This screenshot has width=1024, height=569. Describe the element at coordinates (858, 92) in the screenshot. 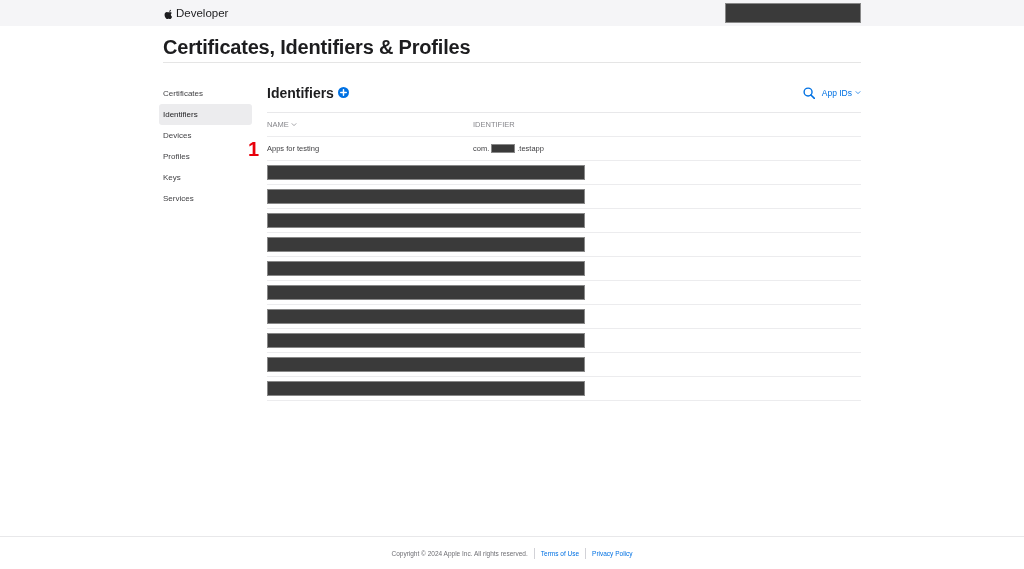

I see `caret-icon` at that location.